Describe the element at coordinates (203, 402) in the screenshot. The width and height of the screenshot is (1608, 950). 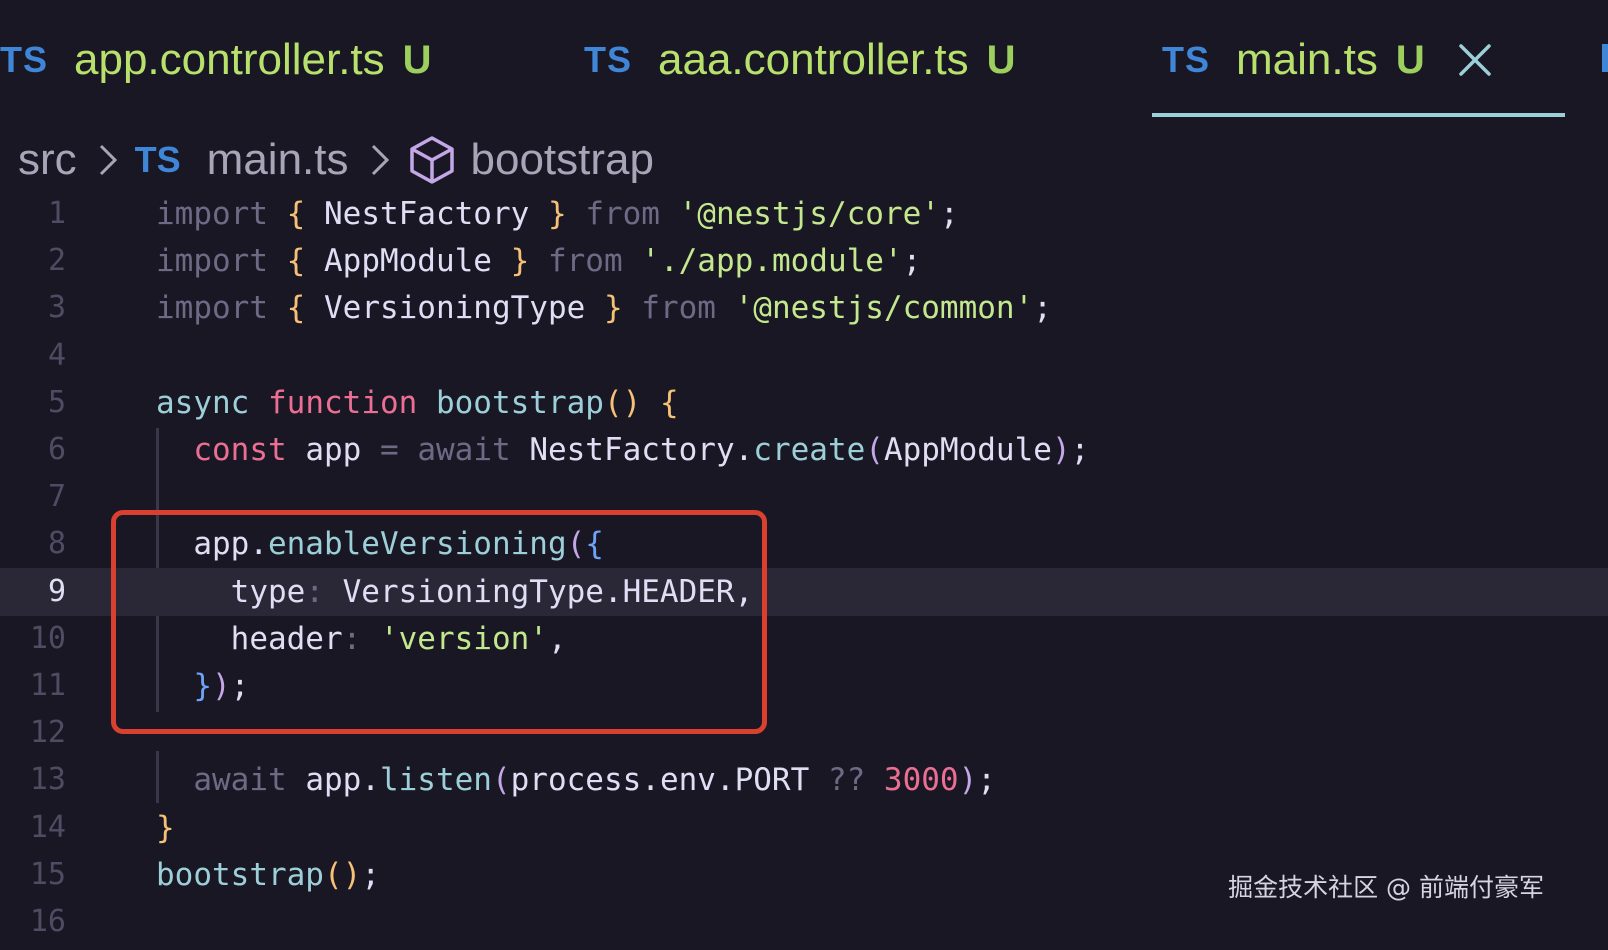
I see `code-token: async` at that location.